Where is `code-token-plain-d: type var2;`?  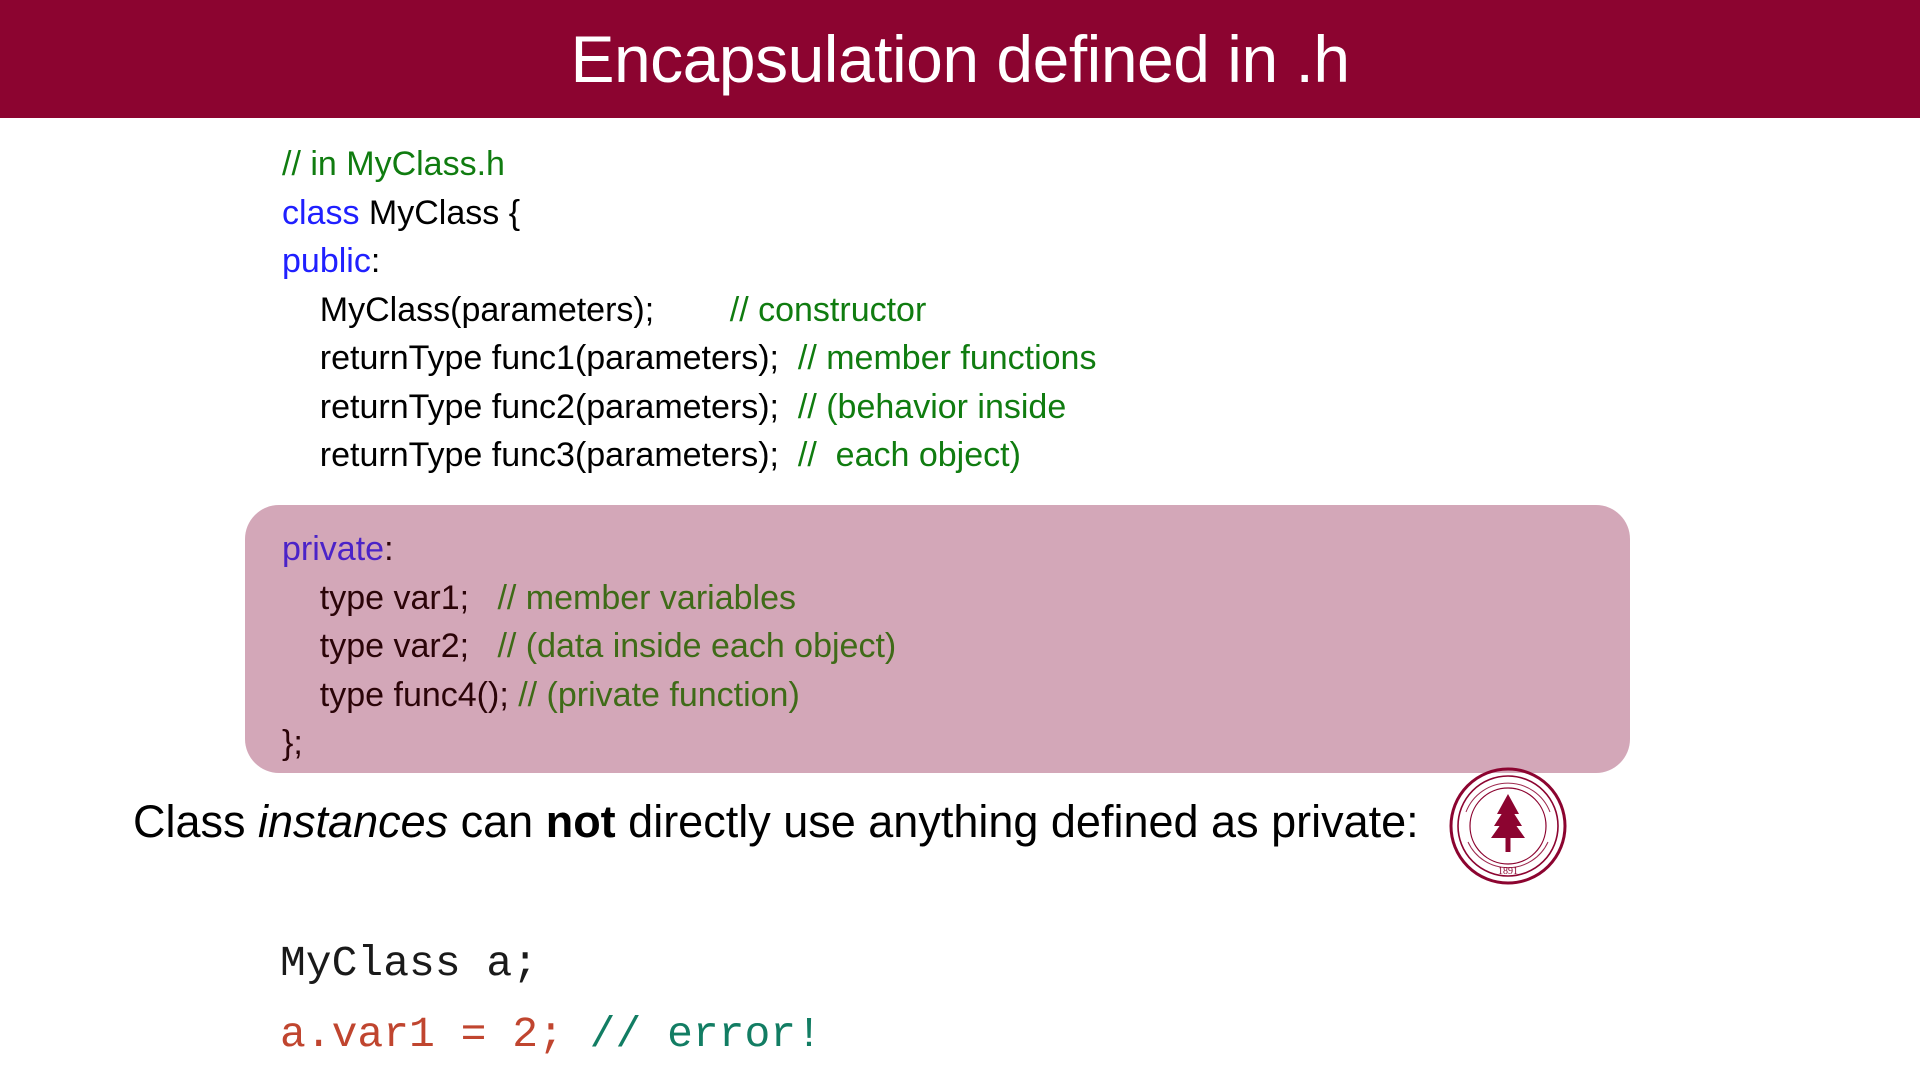 code-token-plain-d: type var2; is located at coordinates (408, 646).